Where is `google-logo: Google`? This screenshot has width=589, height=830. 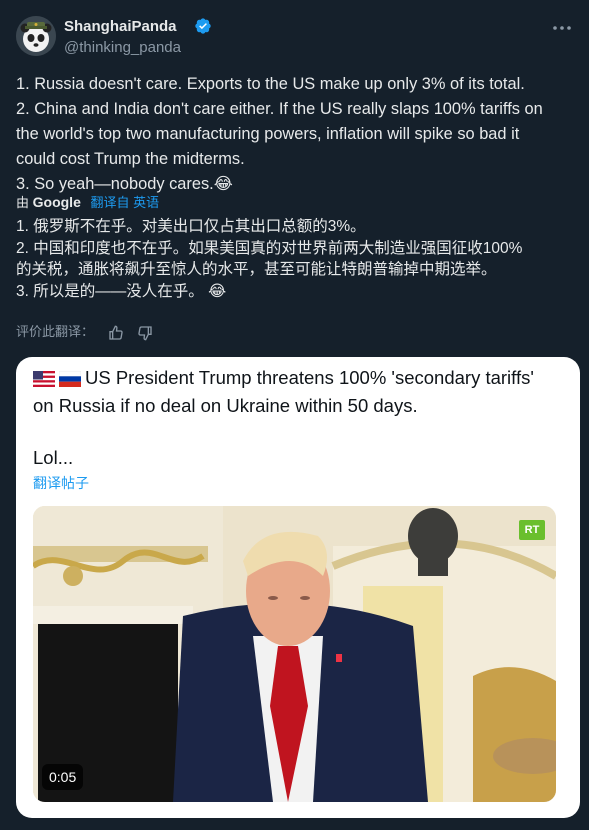 google-logo: Google is located at coordinates (56, 202).